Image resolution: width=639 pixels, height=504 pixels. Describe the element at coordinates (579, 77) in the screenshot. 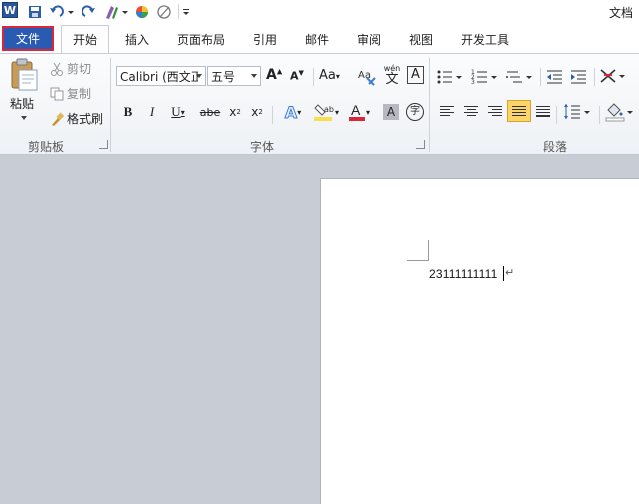

I see `increase-indent-icon` at that location.